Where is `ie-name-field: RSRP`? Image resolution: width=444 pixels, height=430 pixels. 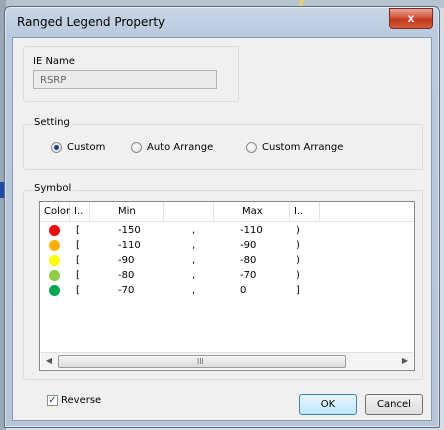
ie-name-field: RSRP is located at coordinates (125, 79).